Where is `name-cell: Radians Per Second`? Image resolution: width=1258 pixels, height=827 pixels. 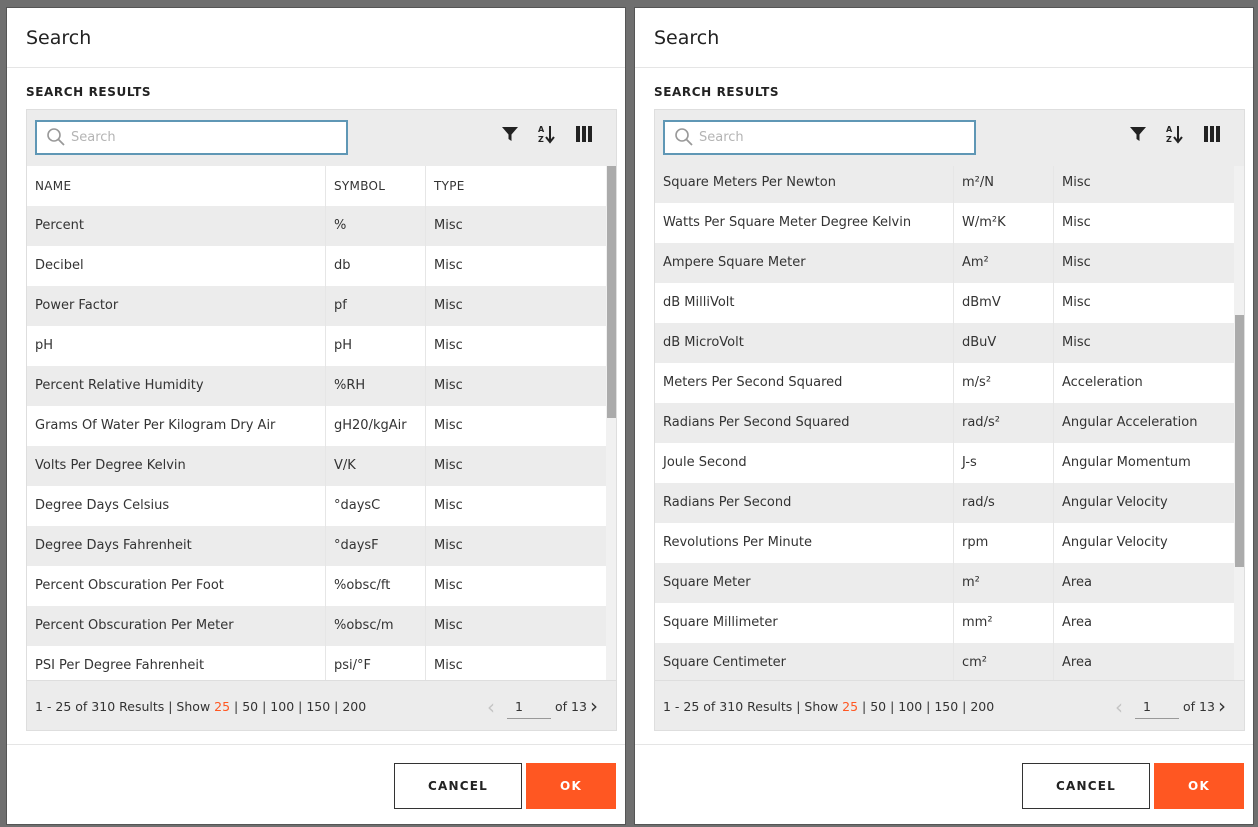 name-cell: Radians Per Second is located at coordinates (727, 502).